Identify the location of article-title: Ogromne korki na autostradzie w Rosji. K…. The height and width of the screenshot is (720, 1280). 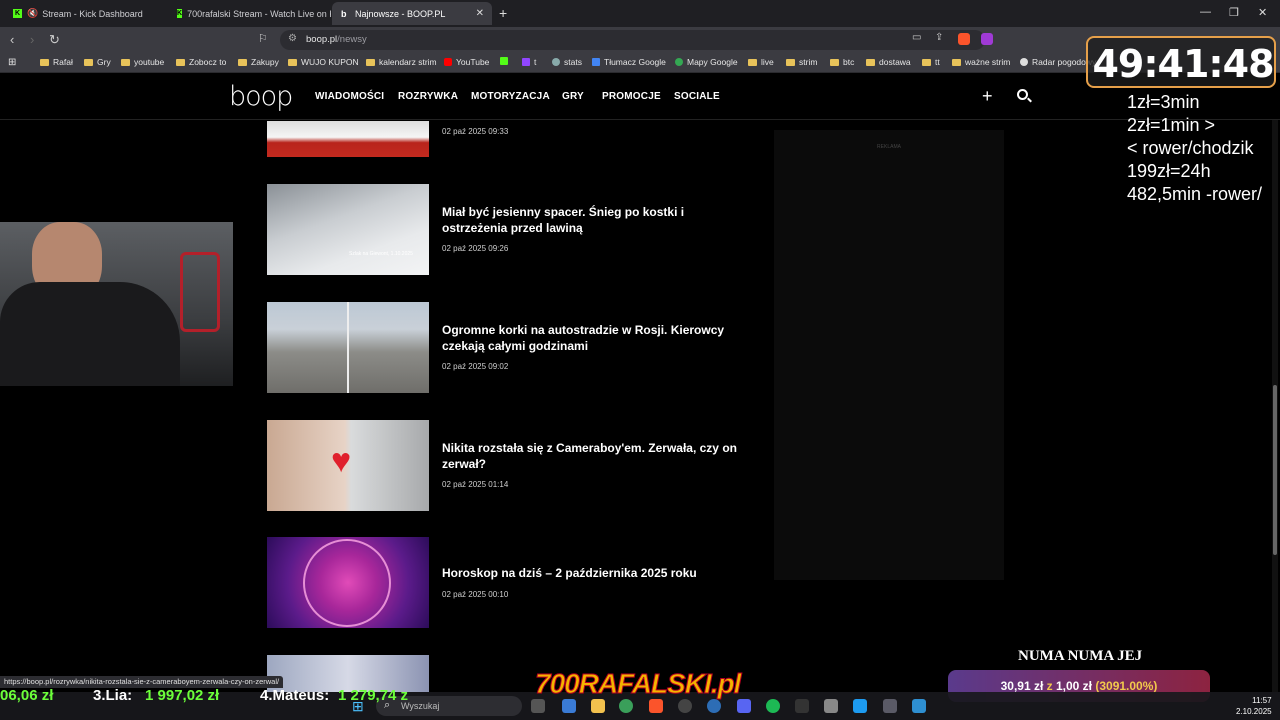
(597, 338).